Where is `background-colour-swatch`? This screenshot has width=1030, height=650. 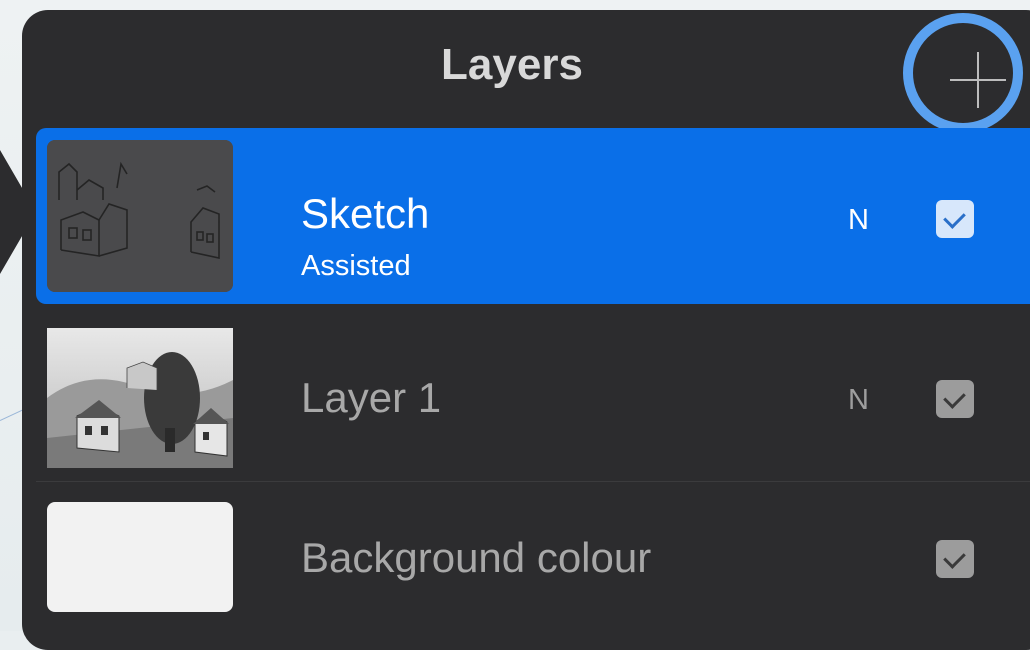 background-colour-swatch is located at coordinates (140, 557).